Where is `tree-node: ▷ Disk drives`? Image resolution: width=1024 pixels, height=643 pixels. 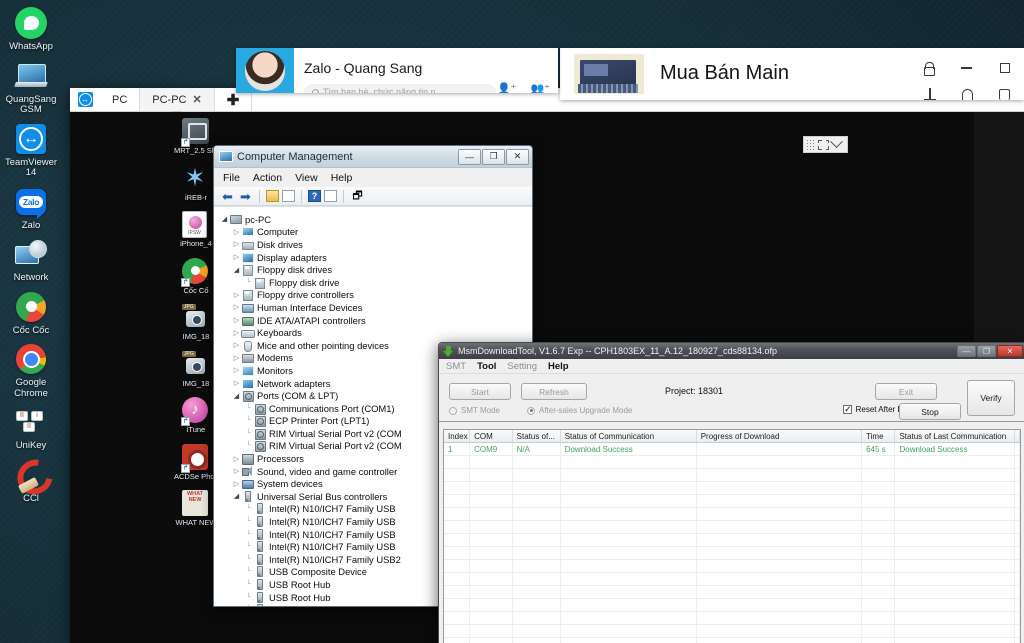
tree-node: ▷ Disk drives is located at coordinates (376, 244).